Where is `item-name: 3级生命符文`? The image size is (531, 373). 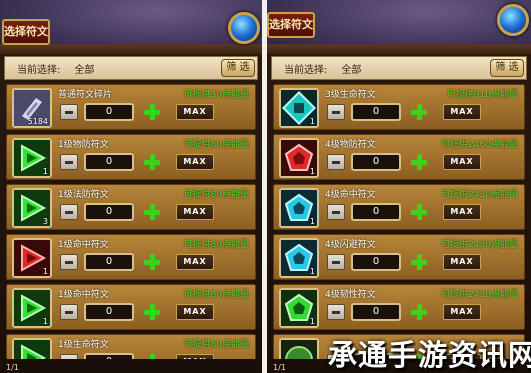
item-name: 3级生命符文 is located at coordinates (350, 95).